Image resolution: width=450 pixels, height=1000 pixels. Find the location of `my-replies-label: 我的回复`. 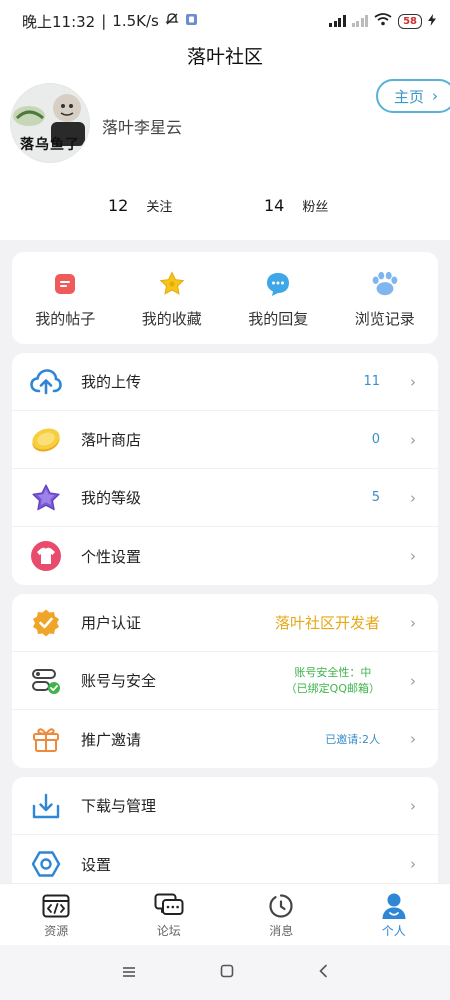

my-replies-label: 我的回复 is located at coordinates (278, 319).